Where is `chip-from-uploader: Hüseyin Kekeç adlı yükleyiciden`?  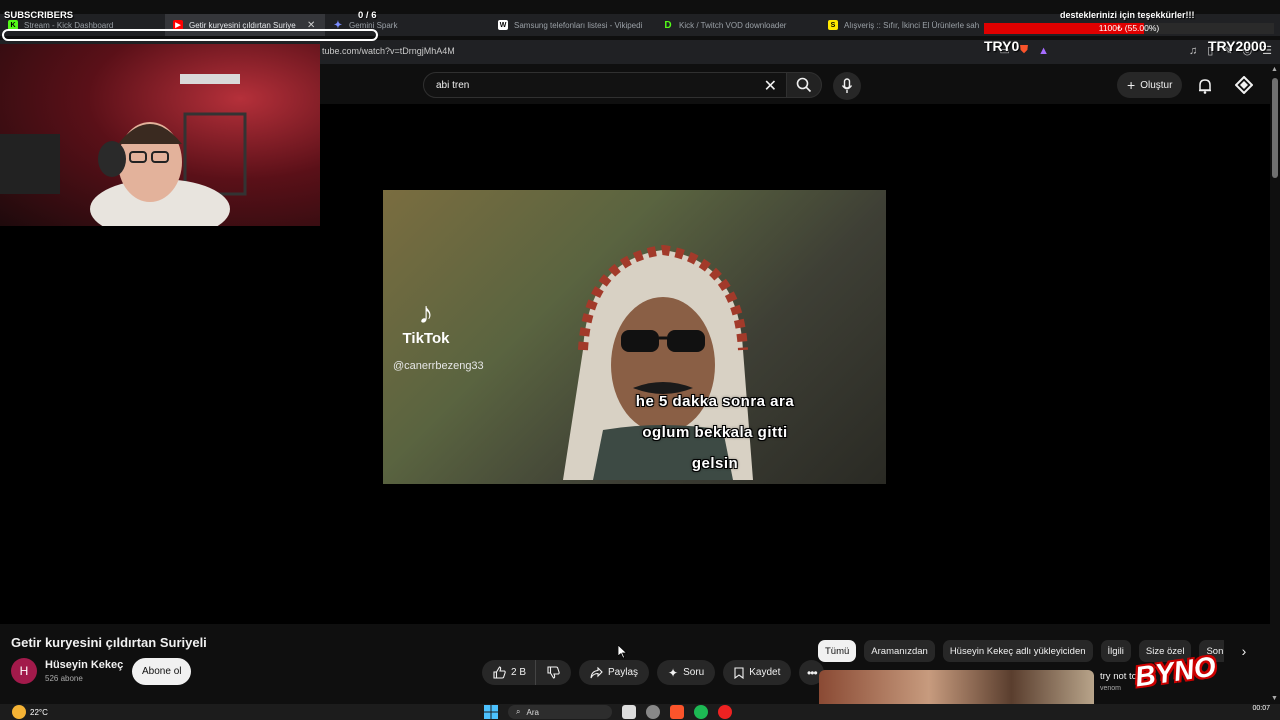
chip-from-uploader: Hüseyin Kekeç adlı yükleyiciden is located at coordinates (1017, 651).